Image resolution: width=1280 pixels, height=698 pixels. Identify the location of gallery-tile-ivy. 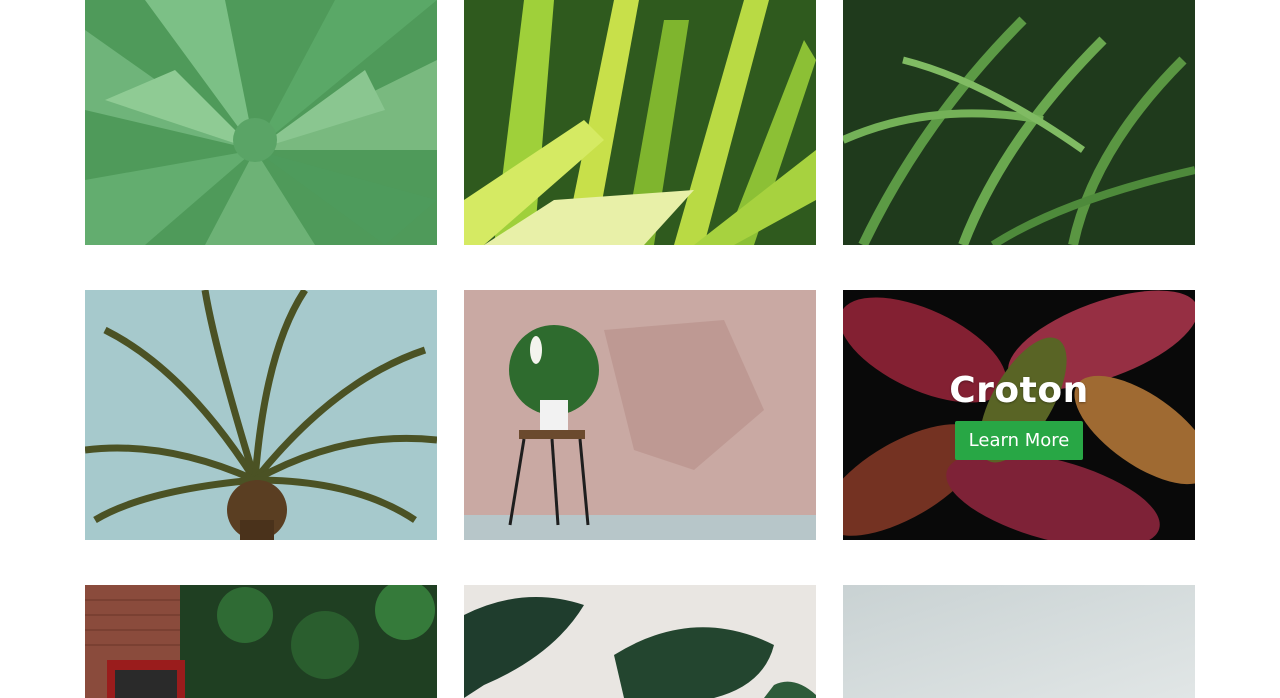
(261, 641).